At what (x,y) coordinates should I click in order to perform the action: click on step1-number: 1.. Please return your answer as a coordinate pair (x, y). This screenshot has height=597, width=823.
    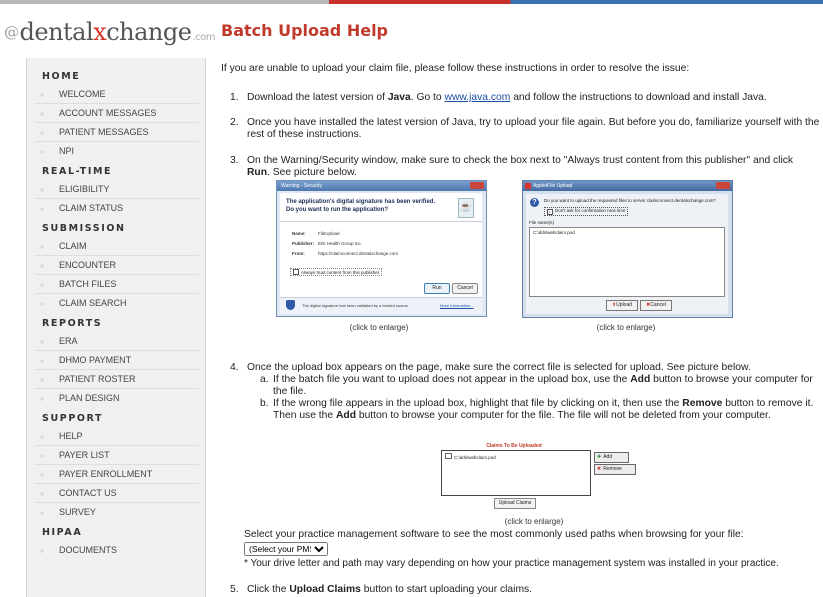
    Looking at the image, I should click on (234, 97).